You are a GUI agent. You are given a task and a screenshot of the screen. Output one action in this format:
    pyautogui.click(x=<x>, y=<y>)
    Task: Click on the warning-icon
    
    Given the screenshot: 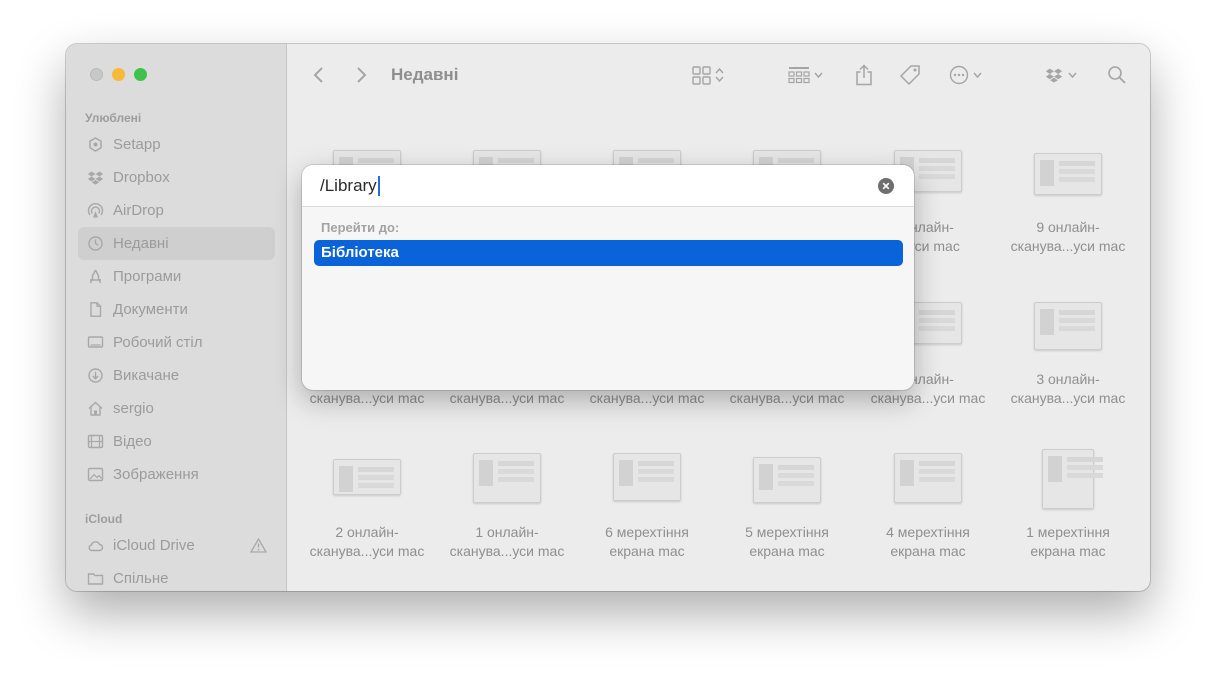 What is the action you would take?
    pyautogui.click(x=258, y=545)
    